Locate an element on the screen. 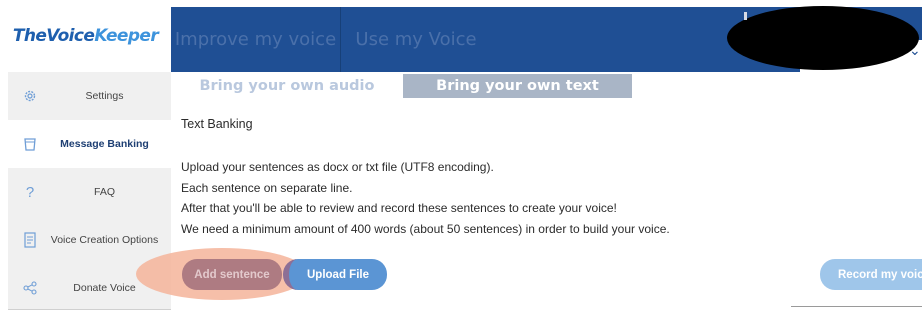  sidebar-item-message-banking: Message Banking is located at coordinates (89, 144).